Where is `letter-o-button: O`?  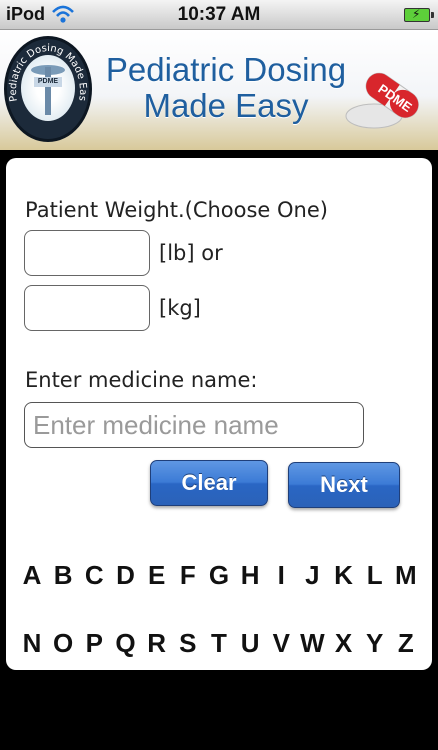 letter-o-button: O is located at coordinates (63, 643).